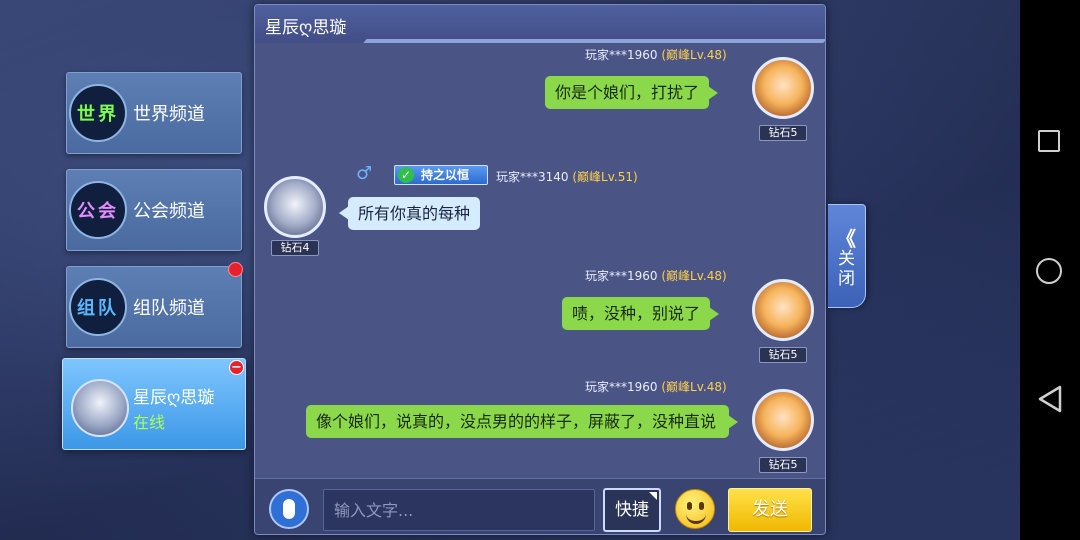 Image resolution: width=1080 pixels, height=540 pixels. What do you see at coordinates (540, 24) in the screenshot?
I see `chat-header: 星辰ღ思璇` at bounding box center [540, 24].